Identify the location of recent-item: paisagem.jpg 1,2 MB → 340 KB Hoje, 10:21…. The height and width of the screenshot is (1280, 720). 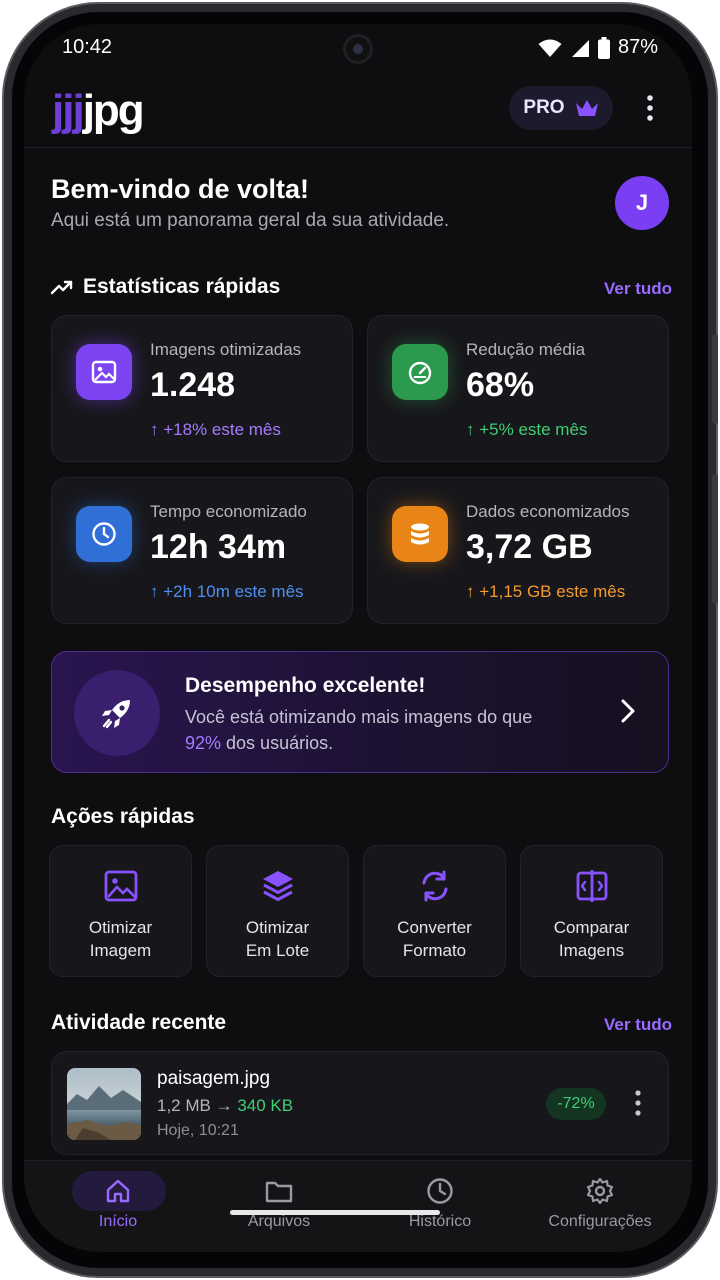
(360, 1103).